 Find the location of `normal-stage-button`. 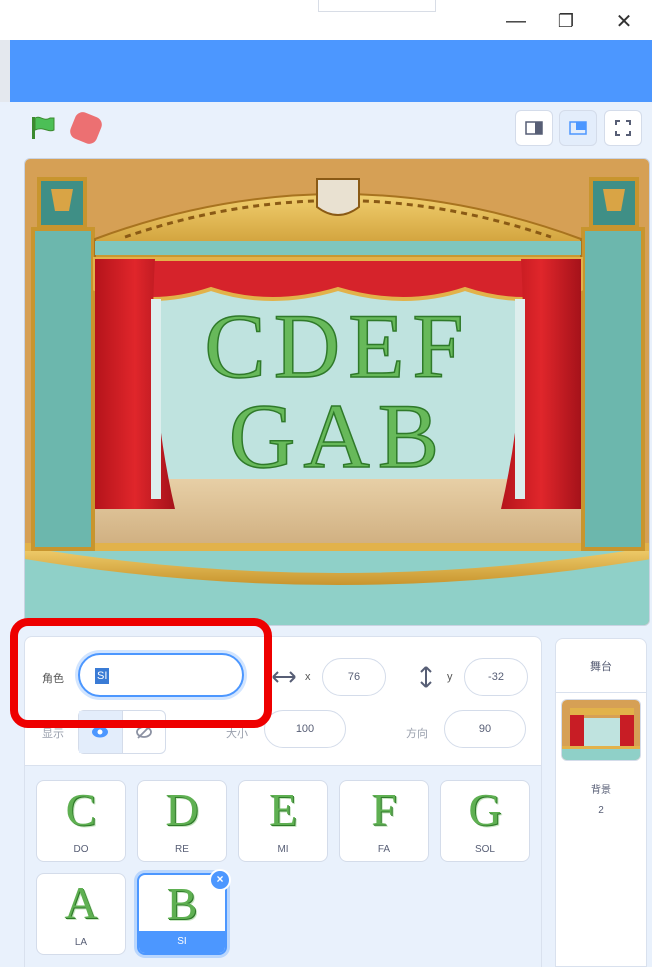

normal-stage-button is located at coordinates (578, 128).